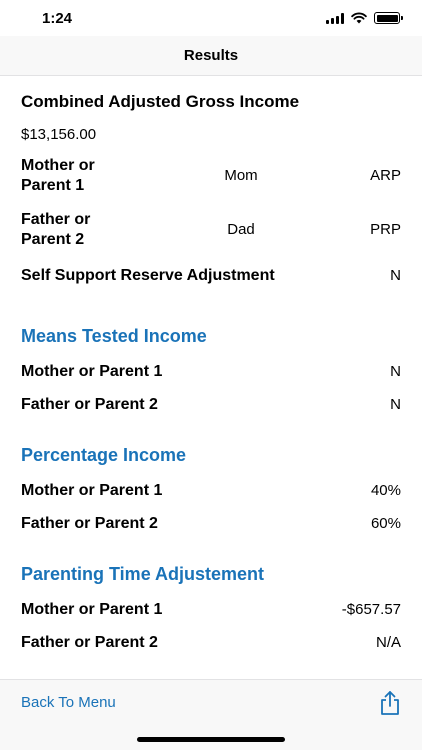  What do you see at coordinates (385, 490) in the screenshot?
I see `percentage-value: 40%` at bounding box center [385, 490].